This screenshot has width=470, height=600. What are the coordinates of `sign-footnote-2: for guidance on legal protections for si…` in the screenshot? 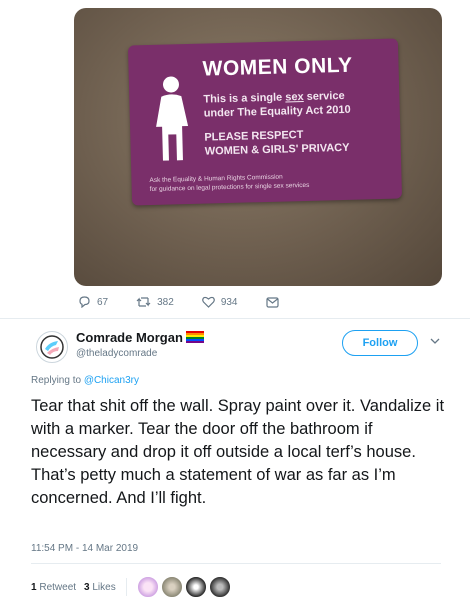 It's located at (229, 187).